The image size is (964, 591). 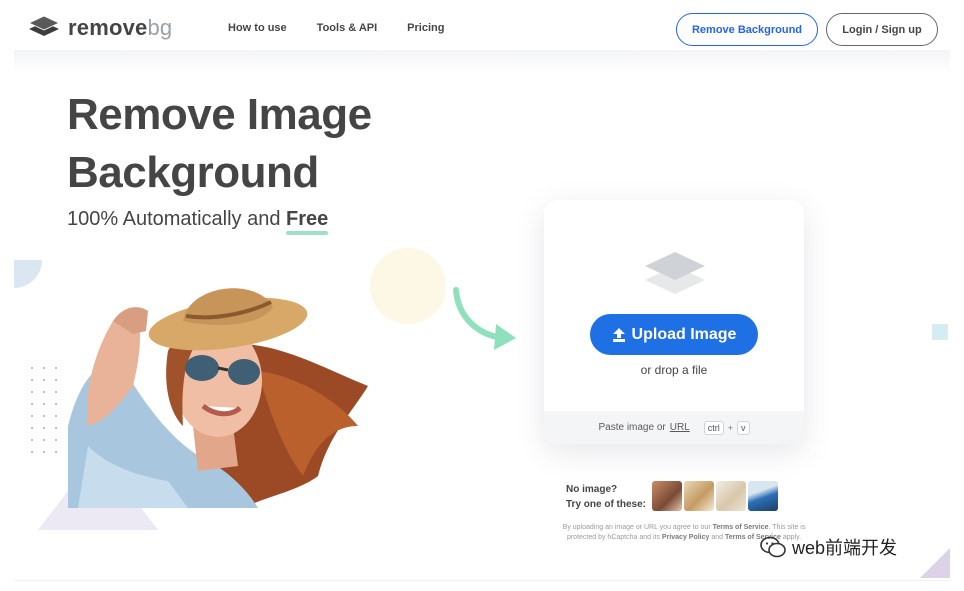 What do you see at coordinates (606, 497) in the screenshot?
I see `sample-prompt: No image? Try one of these:` at bounding box center [606, 497].